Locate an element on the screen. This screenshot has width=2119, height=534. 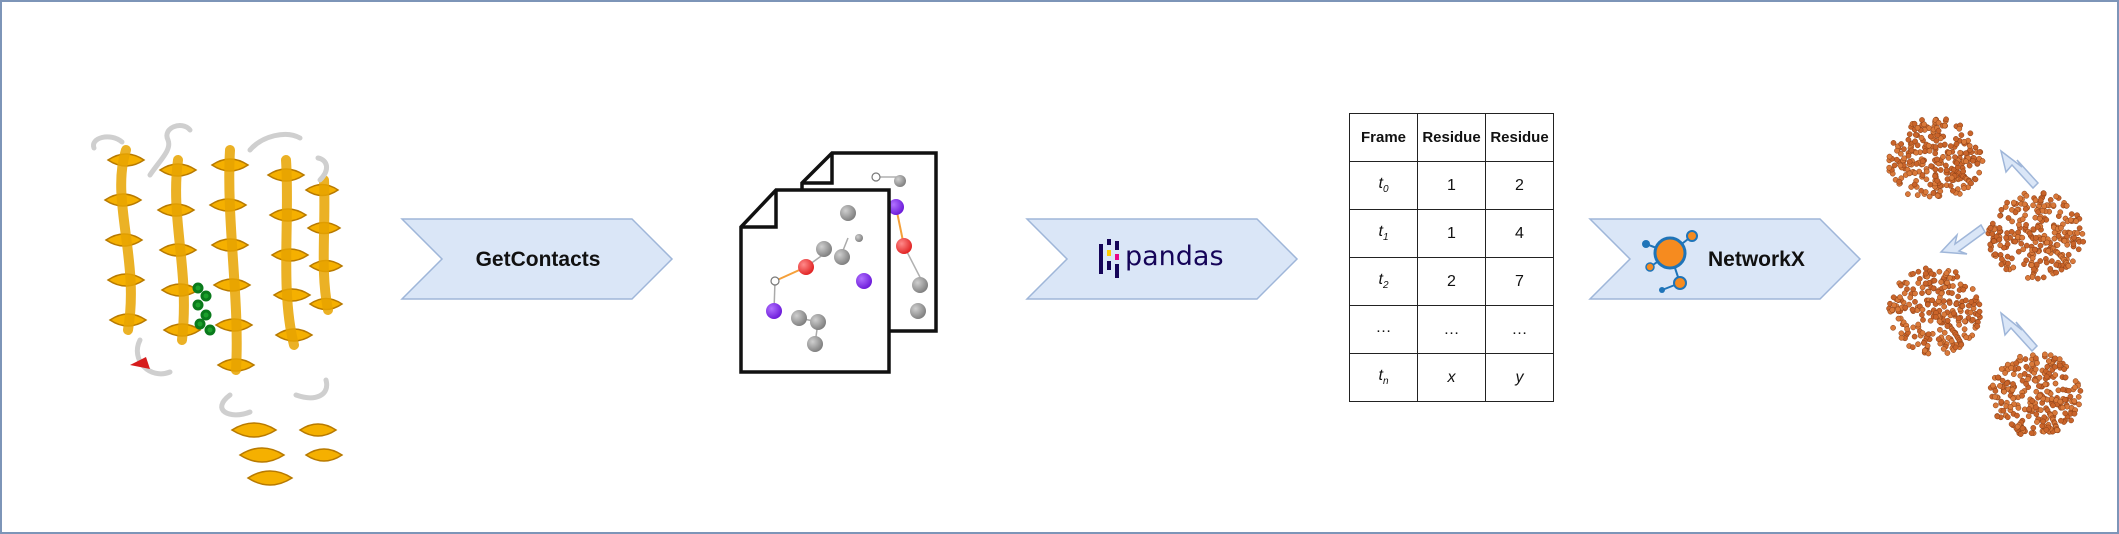
cluster-graph-icon is located at coordinates (1986, 276).